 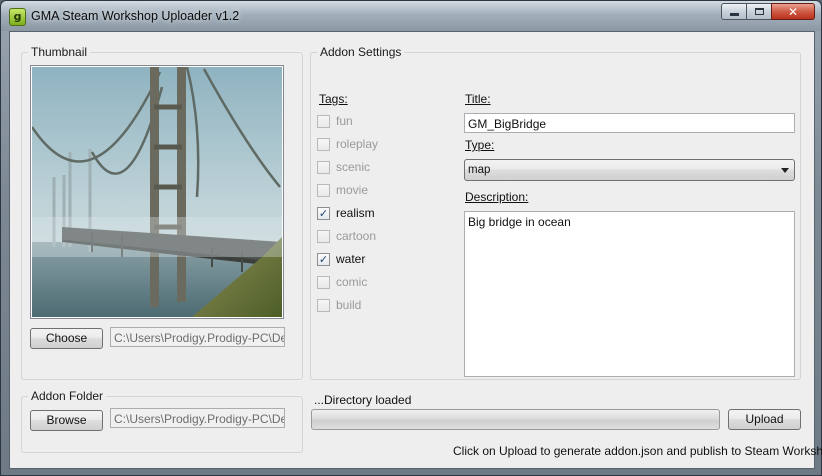 I want to click on caption-buttons: ✕, so click(x=768, y=11).